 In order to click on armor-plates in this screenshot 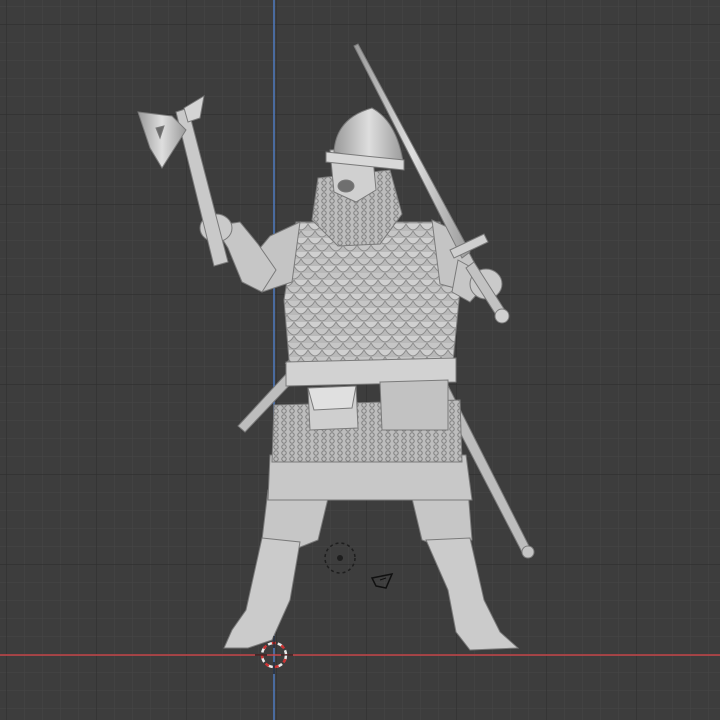, I will do `click(414, 405)`.